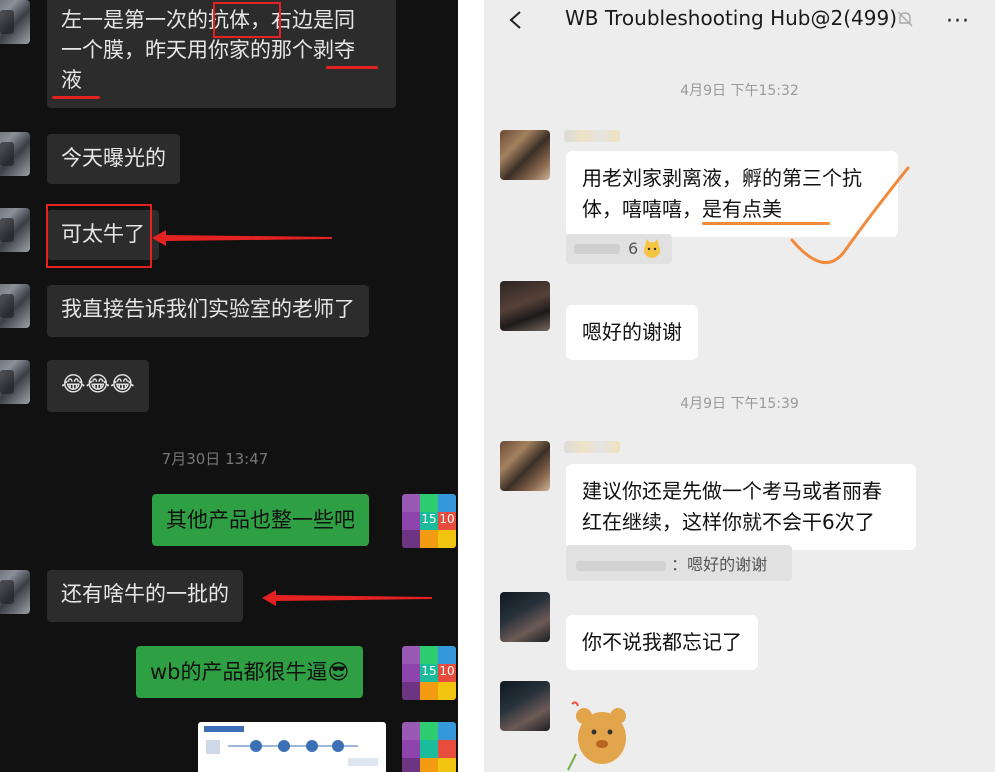  I want to click on message-line: 建议你还是先做一个考马或者丽春, so click(732, 491).